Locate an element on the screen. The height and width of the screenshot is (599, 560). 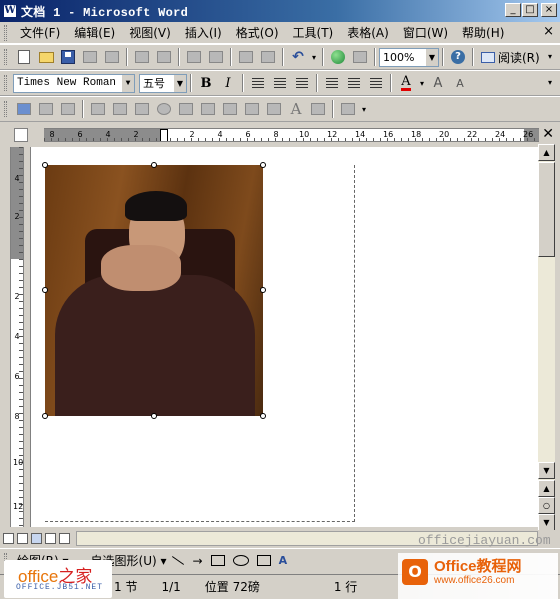
reading-layout-view-button is located at coordinates (64, 538).